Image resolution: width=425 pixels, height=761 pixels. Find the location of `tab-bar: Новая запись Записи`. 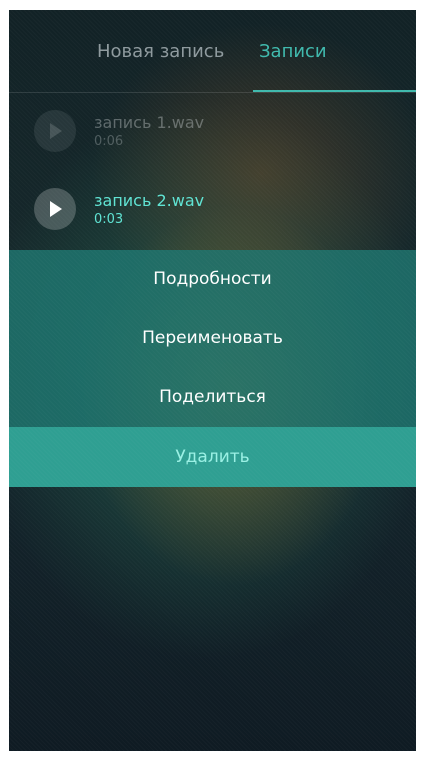

tab-bar: Новая запись Записи is located at coordinates (212, 51).